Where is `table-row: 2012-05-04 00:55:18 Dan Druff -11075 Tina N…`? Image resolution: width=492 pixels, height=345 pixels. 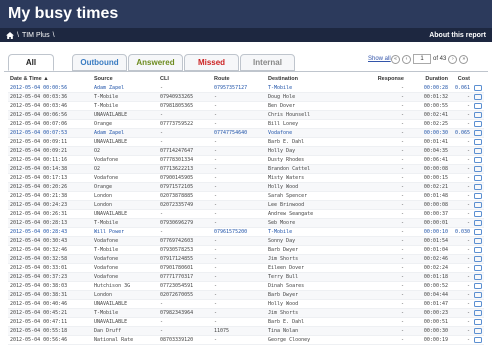 table-row: 2012-05-04 00:55:18 Dan Druff -11075 Tina N… is located at coordinates (246, 331).